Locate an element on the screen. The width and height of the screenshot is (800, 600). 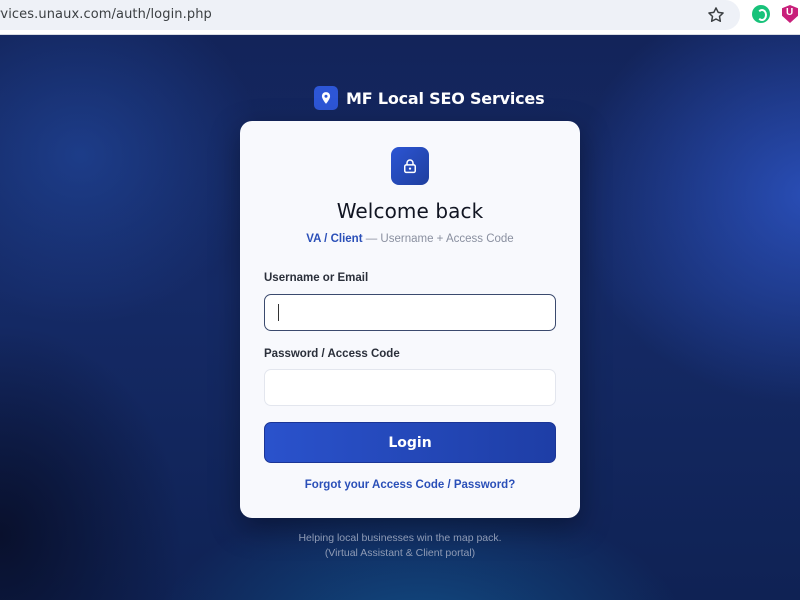
text-caret is located at coordinates (278, 312).